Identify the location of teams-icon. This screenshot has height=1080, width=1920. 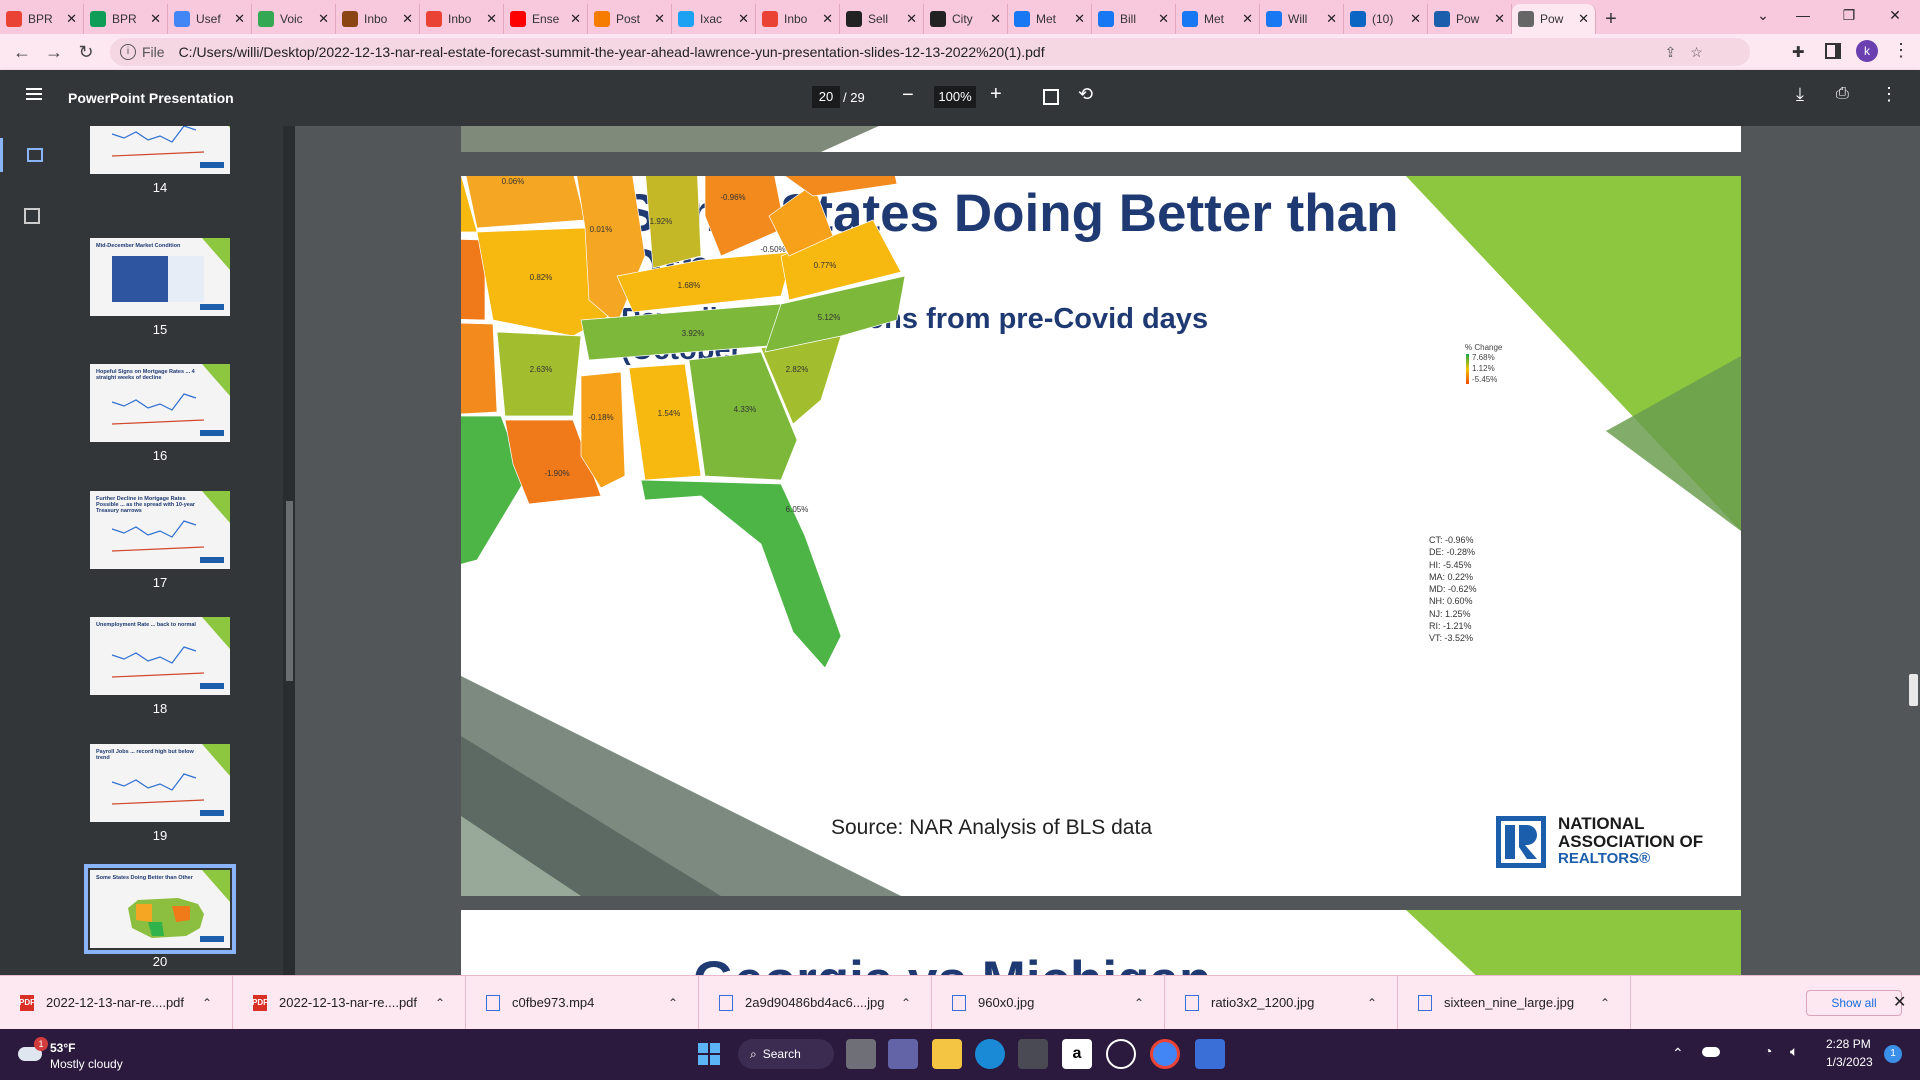
(903, 1054).